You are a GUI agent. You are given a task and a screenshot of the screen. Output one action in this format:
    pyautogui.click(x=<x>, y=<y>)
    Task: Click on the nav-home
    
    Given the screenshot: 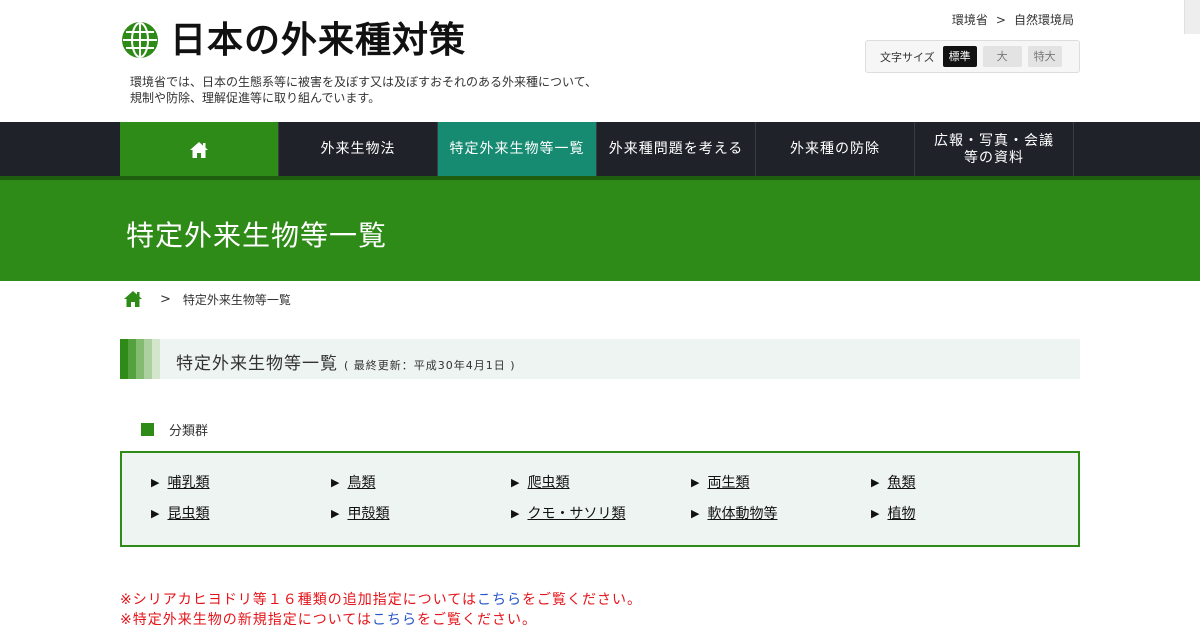 What is the action you would take?
    pyautogui.click(x=199, y=149)
    